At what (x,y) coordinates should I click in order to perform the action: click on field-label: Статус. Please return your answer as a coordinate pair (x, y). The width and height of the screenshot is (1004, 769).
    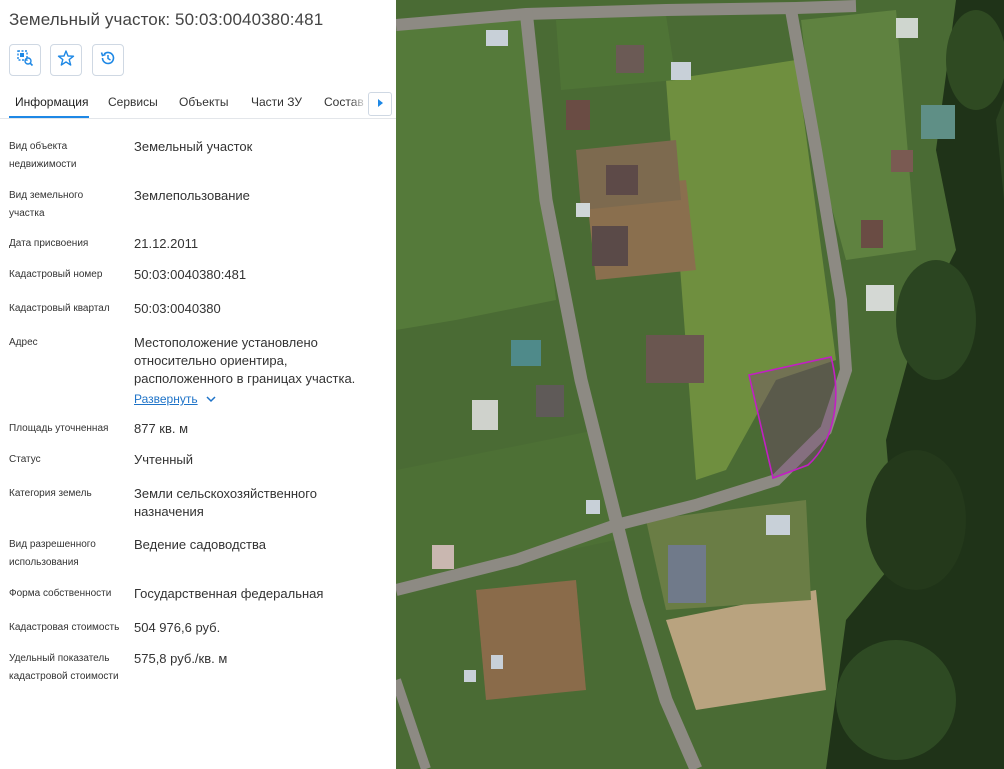
    Looking at the image, I should click on (25, 459).